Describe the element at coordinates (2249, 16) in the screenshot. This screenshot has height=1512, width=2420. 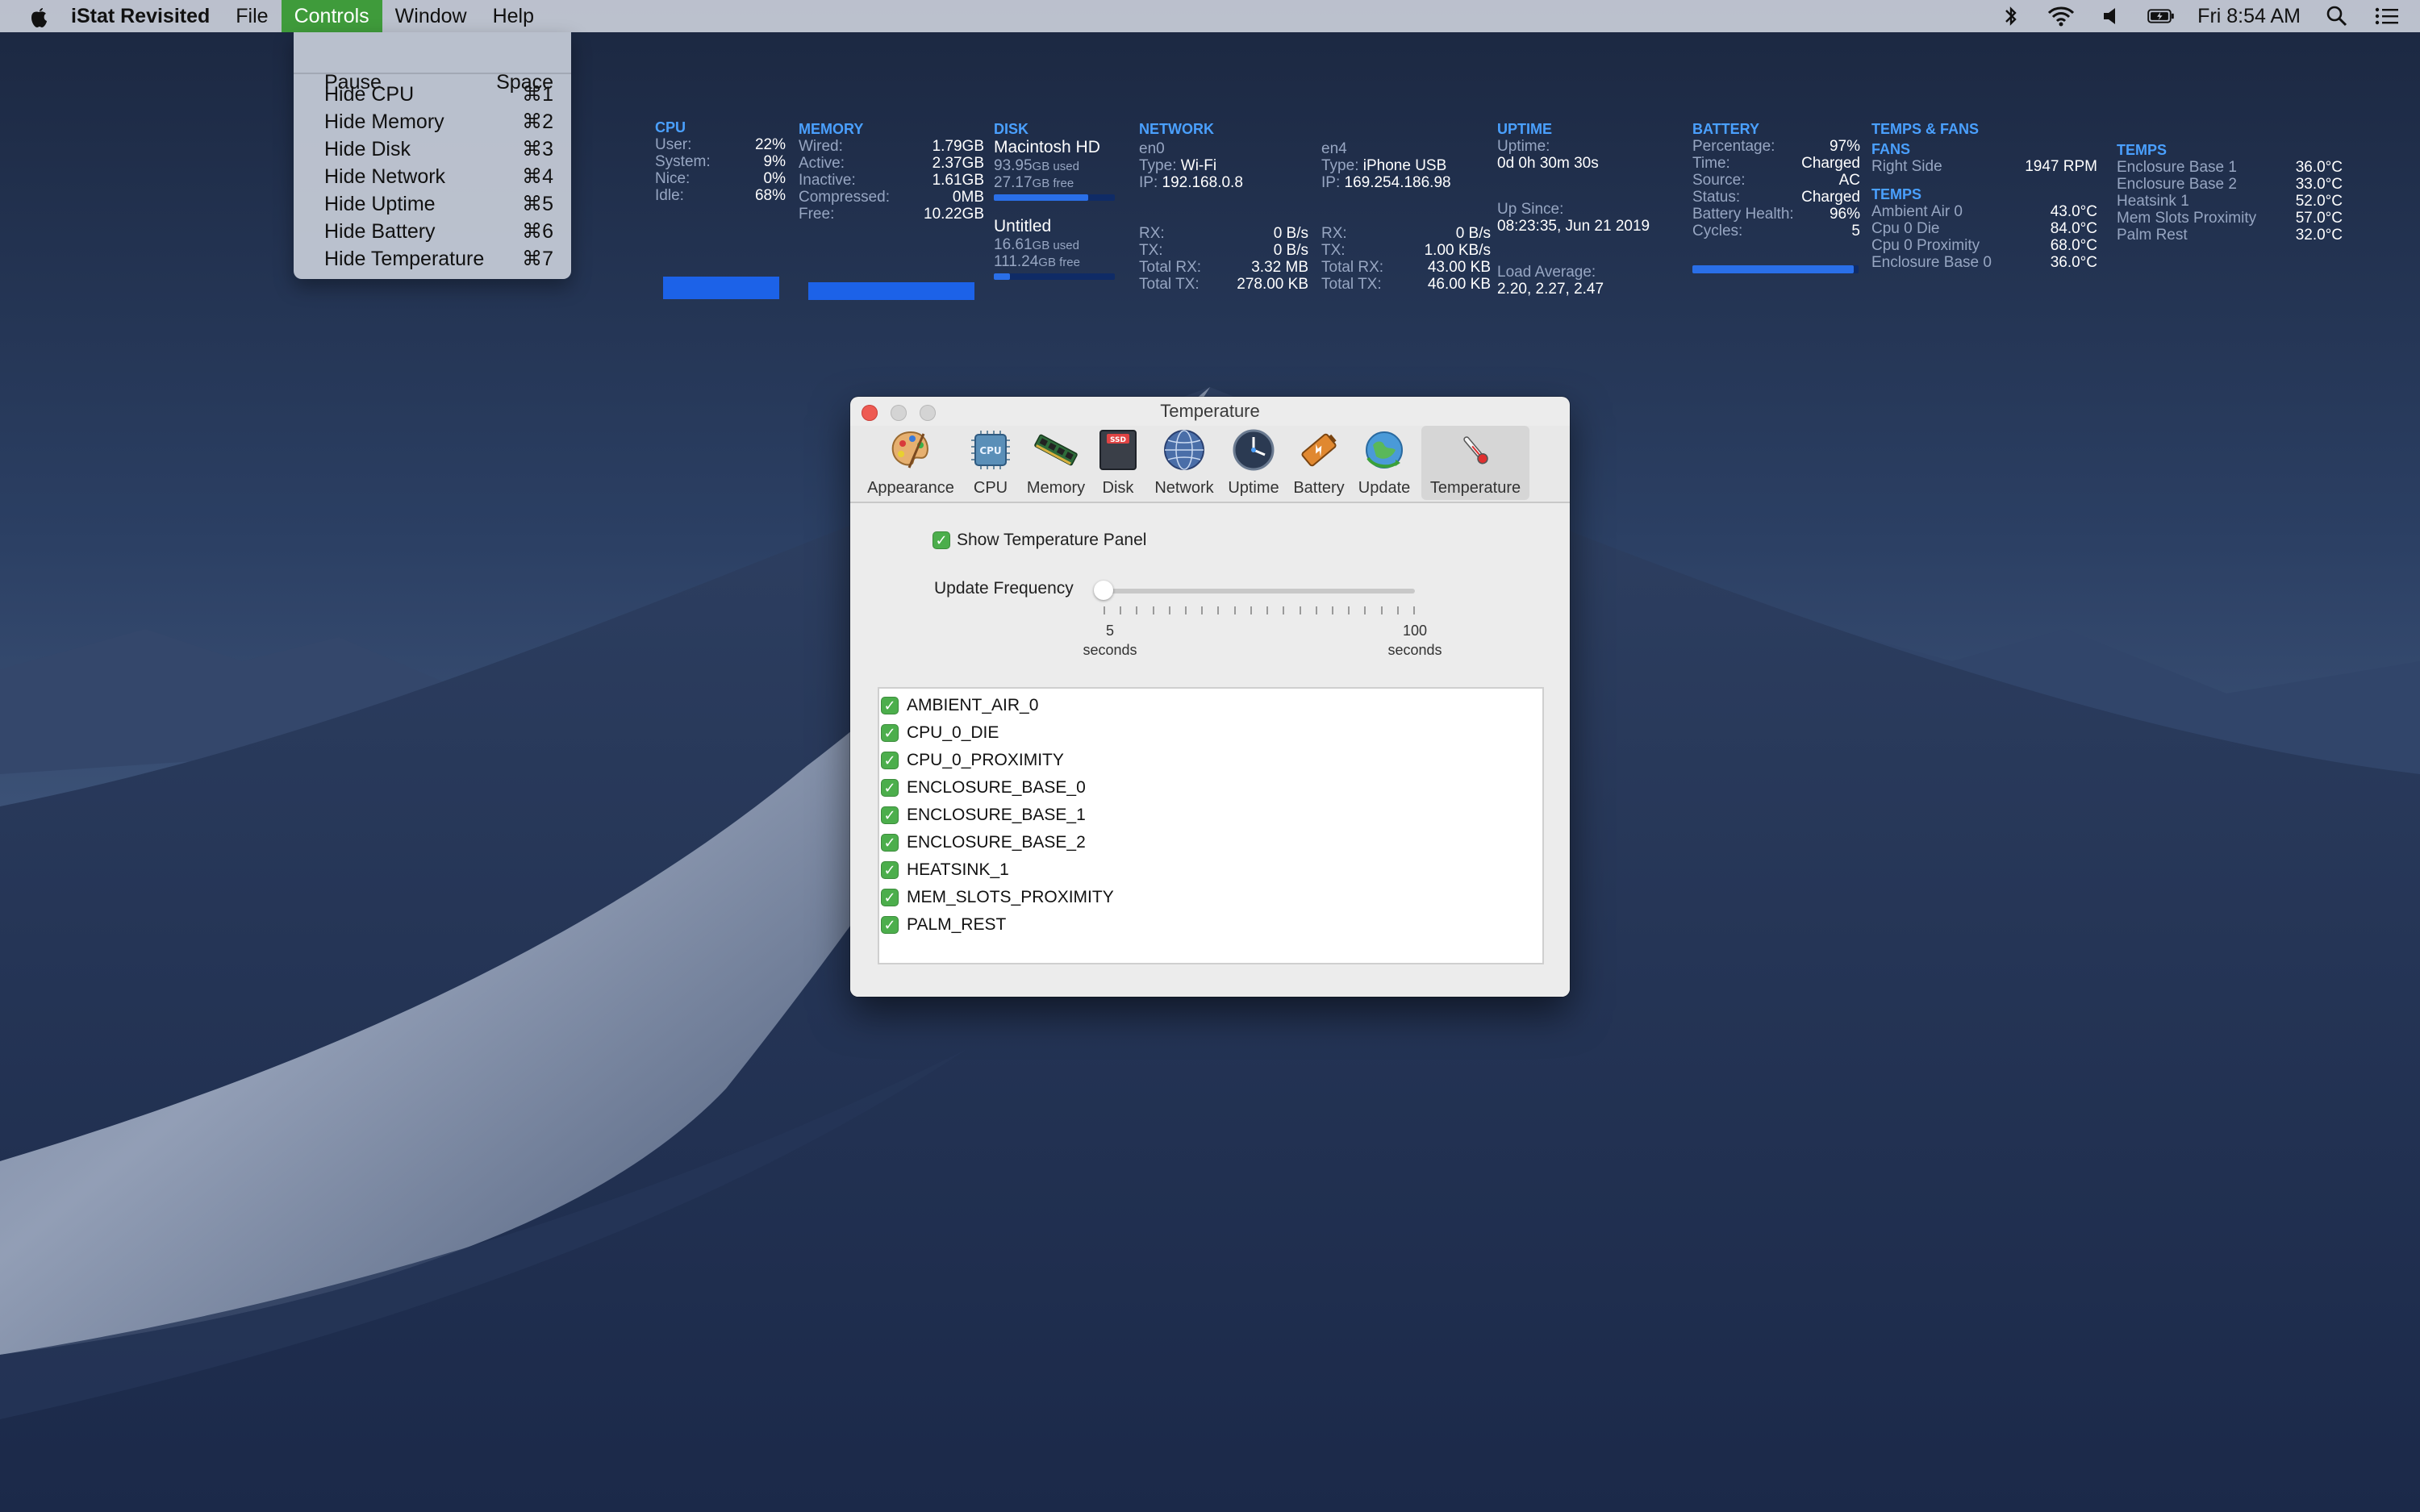
I see `menubar-clock: Fri 8:54 AM` at that location.